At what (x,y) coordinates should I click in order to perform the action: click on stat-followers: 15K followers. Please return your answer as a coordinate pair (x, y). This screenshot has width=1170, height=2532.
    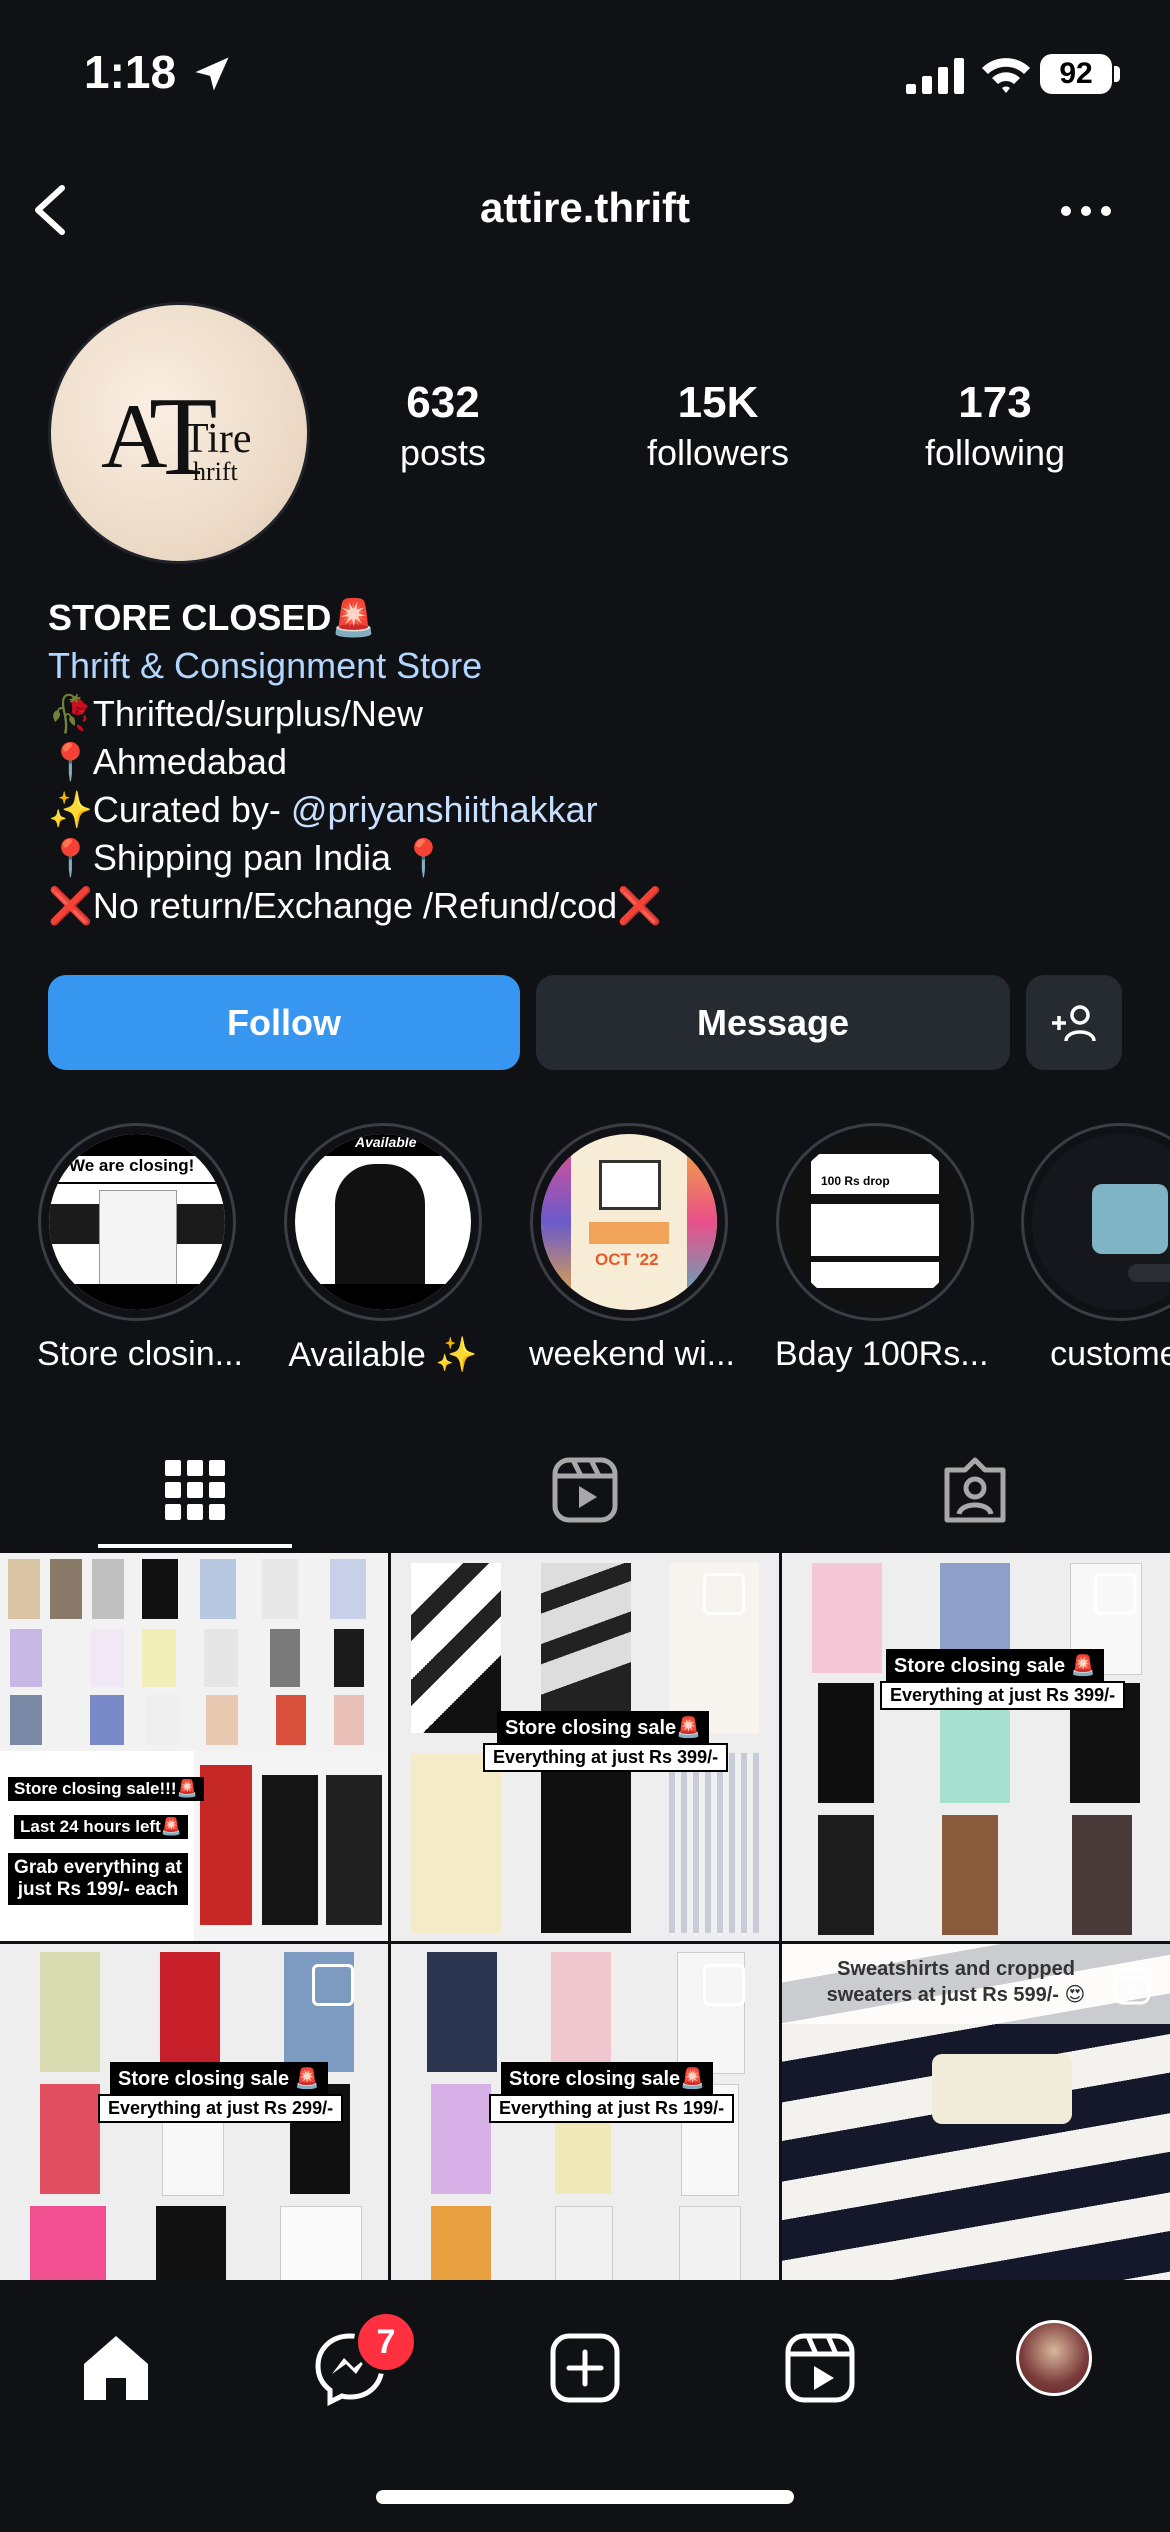
    Looking at the image, I should click on (718, 426).